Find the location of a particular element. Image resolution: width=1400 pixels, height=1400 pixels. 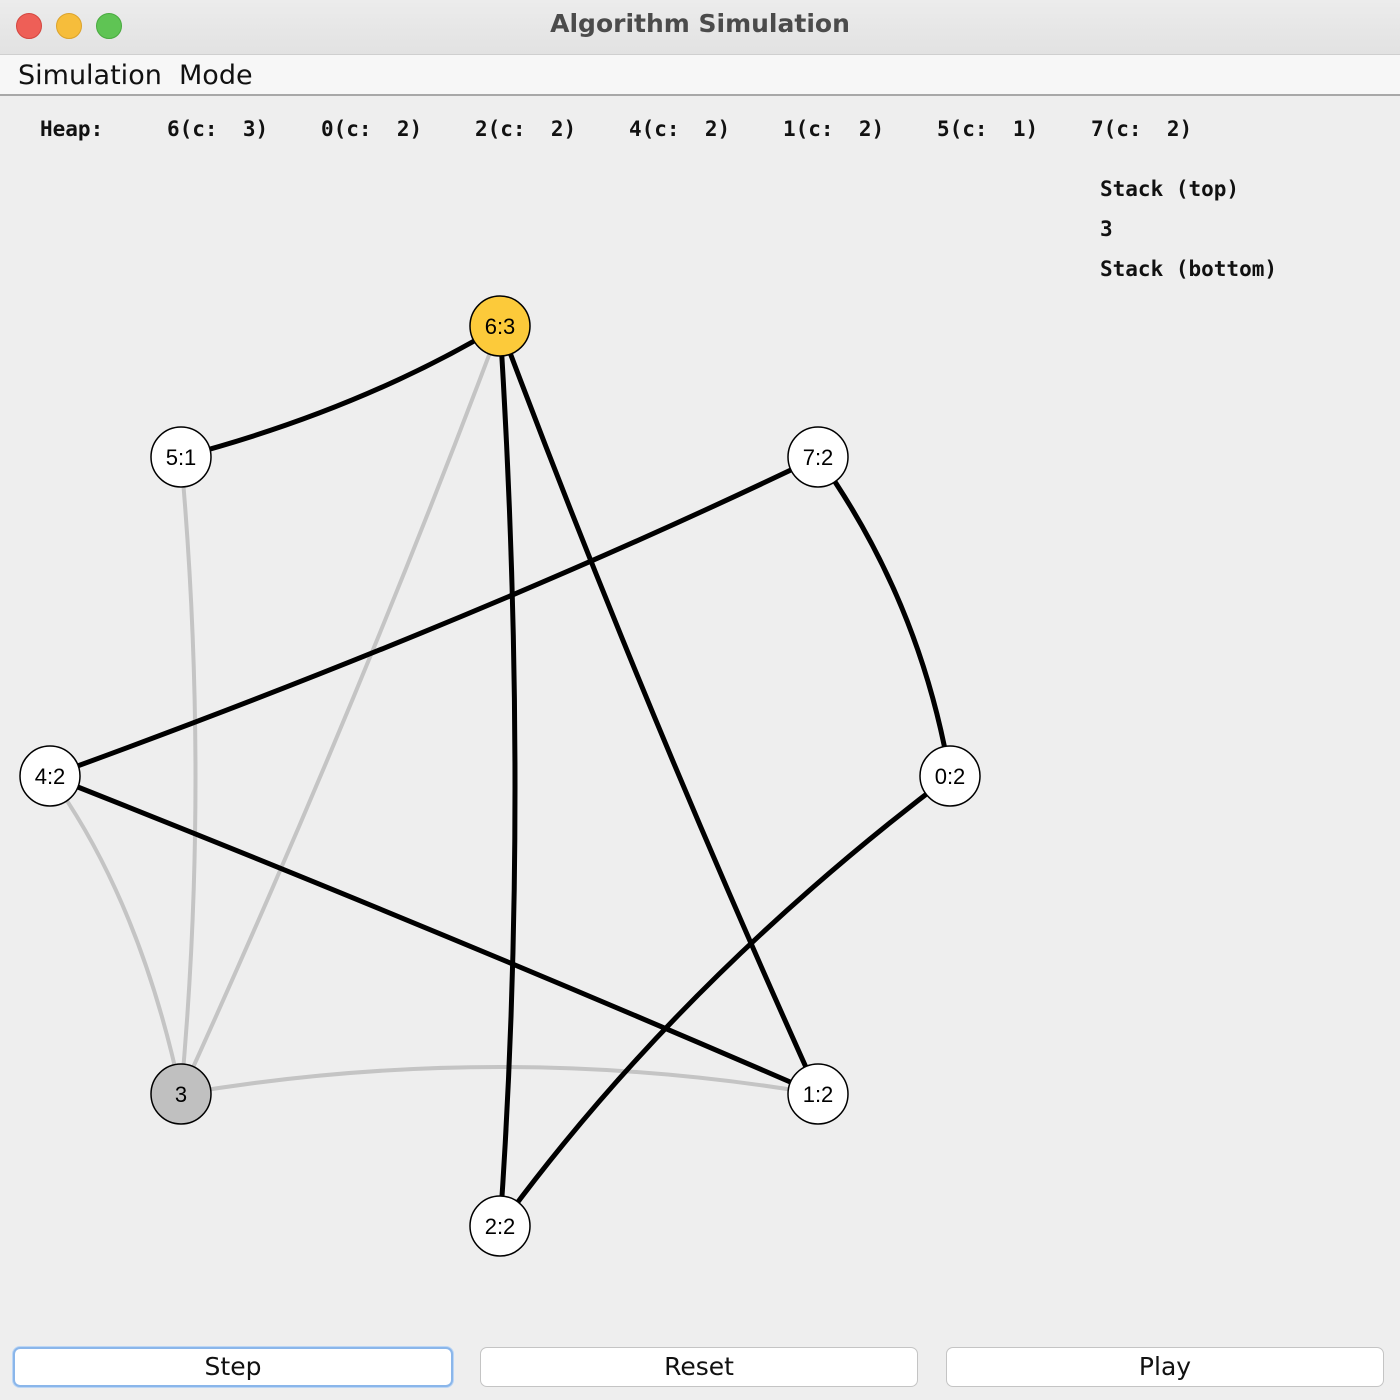

node-label: 6:3 is located at coordinates (500, 326).